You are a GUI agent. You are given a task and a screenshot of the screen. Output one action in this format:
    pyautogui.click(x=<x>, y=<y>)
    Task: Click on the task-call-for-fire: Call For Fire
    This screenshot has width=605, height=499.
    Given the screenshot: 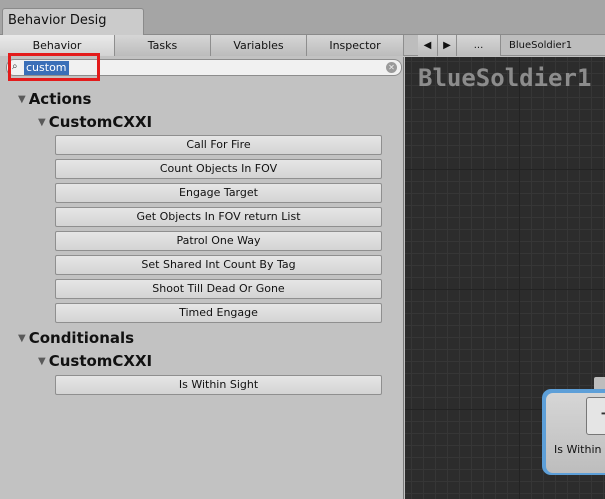 What is the action you would take?
    pyautogui.click(x=218, y=145)
    